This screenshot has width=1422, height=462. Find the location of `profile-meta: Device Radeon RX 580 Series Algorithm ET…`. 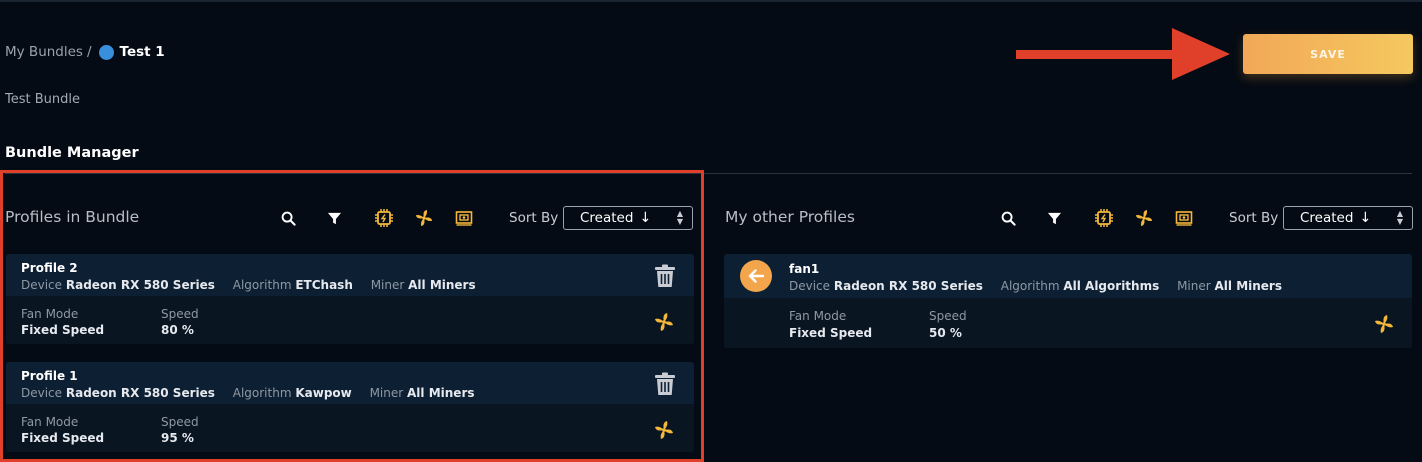

profile-meta: Device Radeon RX 580 Series Algorithm ET… is located at coordinates (248, 285).